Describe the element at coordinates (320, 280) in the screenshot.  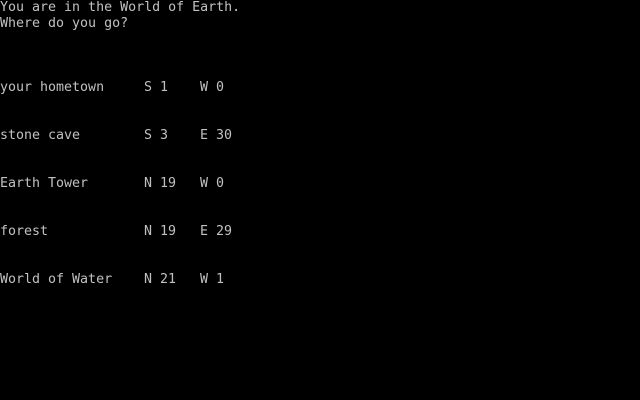
I see `destination-option-world-of-water: World of Water N 21 W 1` at that location.